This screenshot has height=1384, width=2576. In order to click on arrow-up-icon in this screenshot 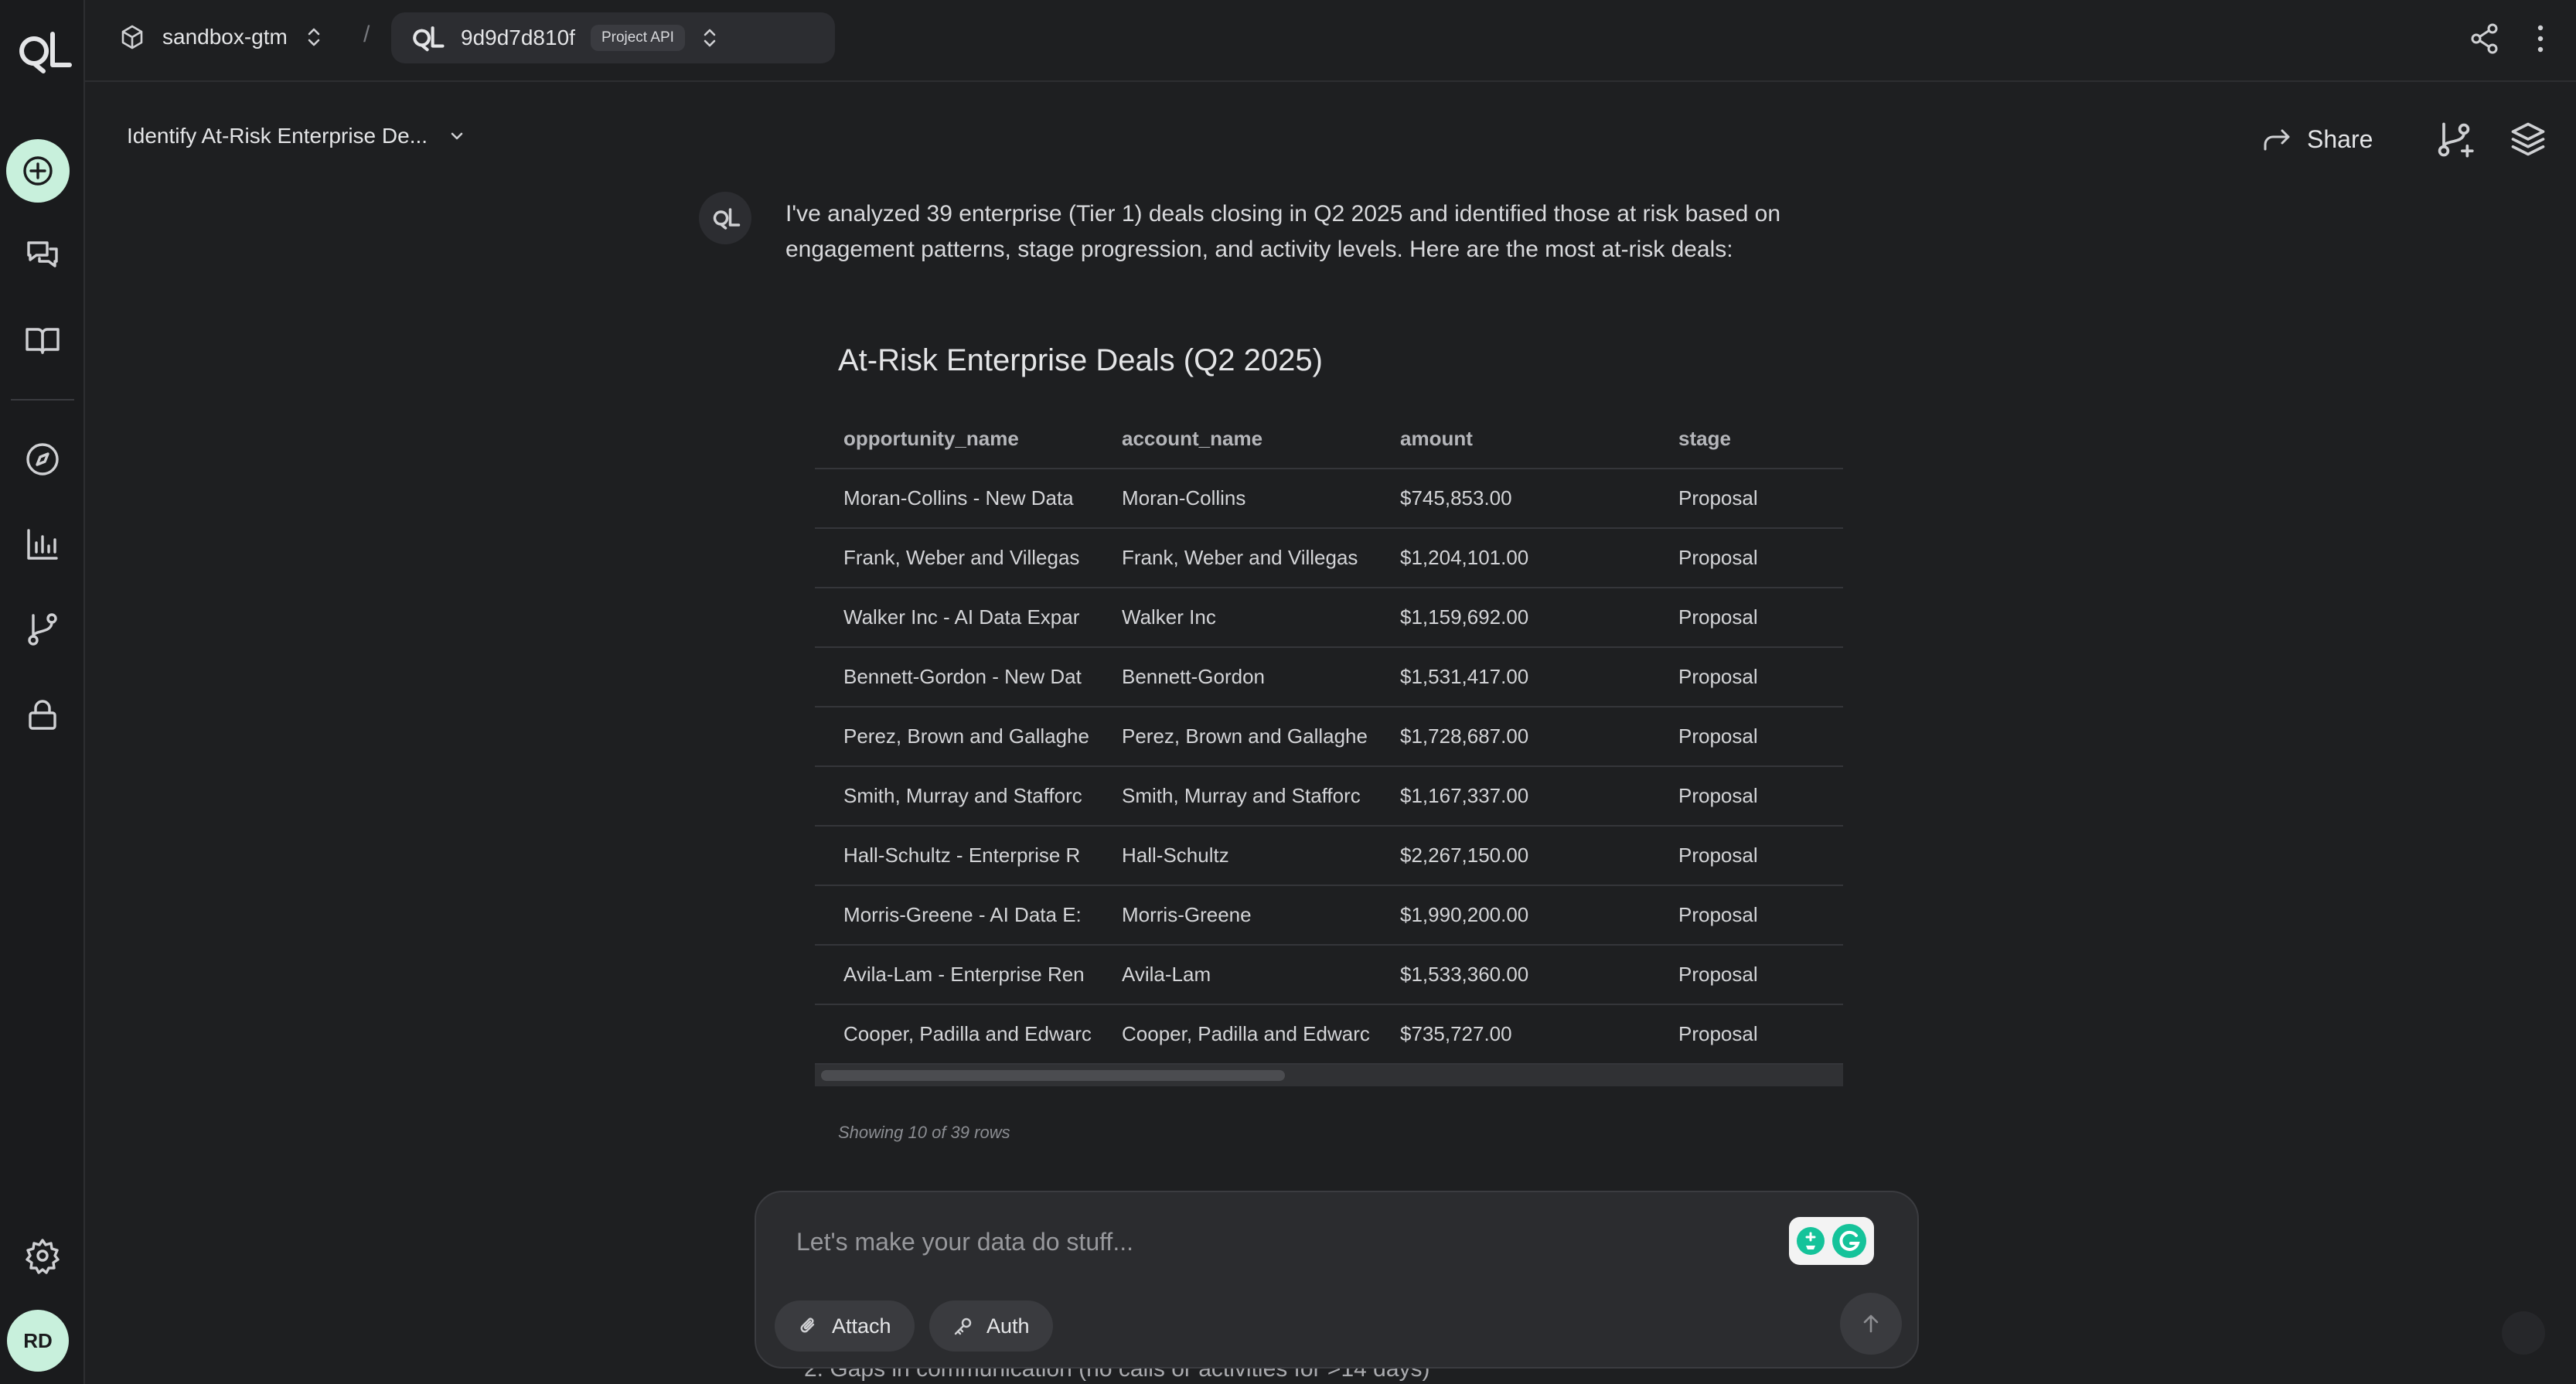, I will do `click(1871, 1323)`.